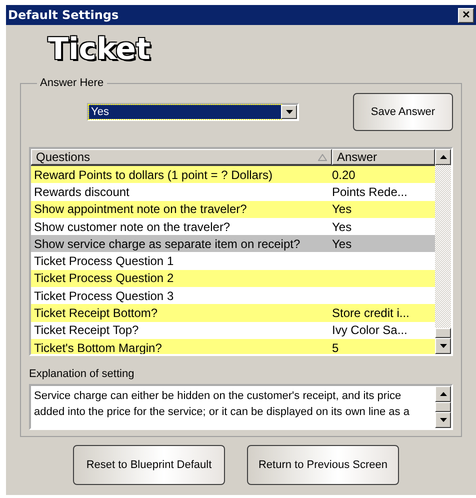  Describe the element at coordinates (466, 15) in the screenshot. I see `close-button: ✕` at that location.